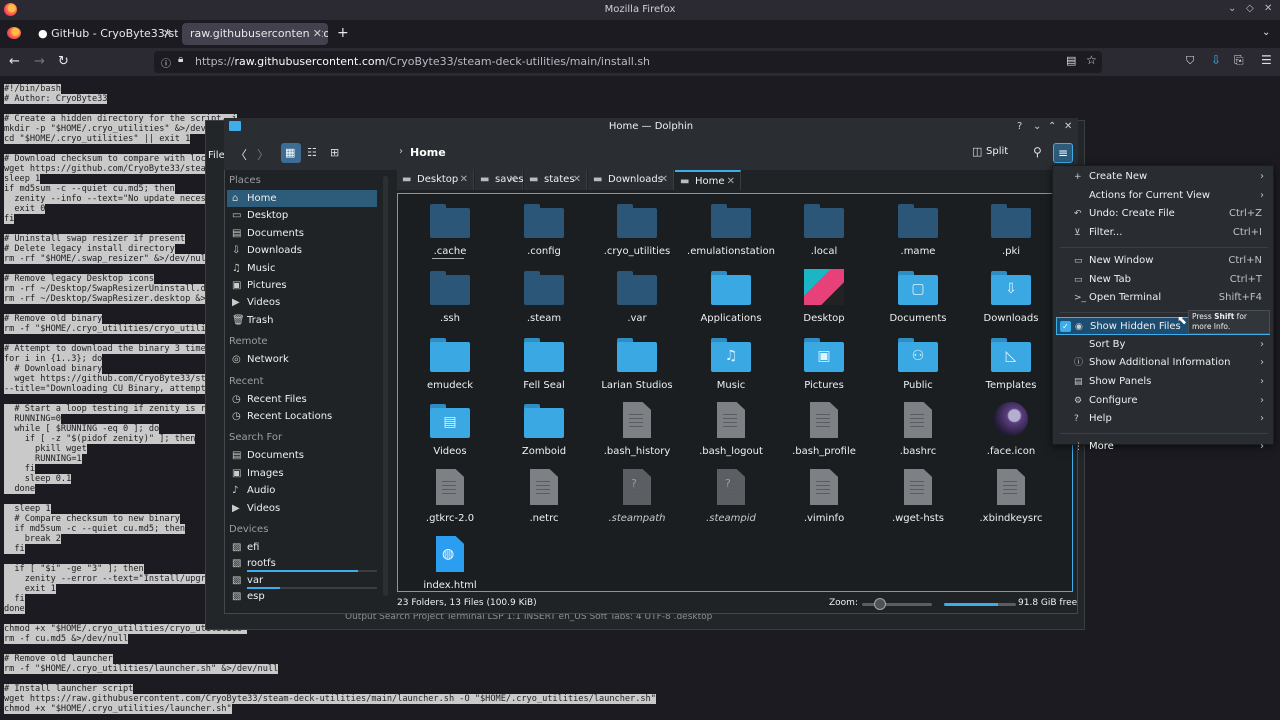 The image size is (1280, 720). What do you see at coordinates (1163, 280) in the screenshot?
I see `menu-item-new-tab: ▭ New Tab Ctrl+T` at bounding box center [1163, 280].